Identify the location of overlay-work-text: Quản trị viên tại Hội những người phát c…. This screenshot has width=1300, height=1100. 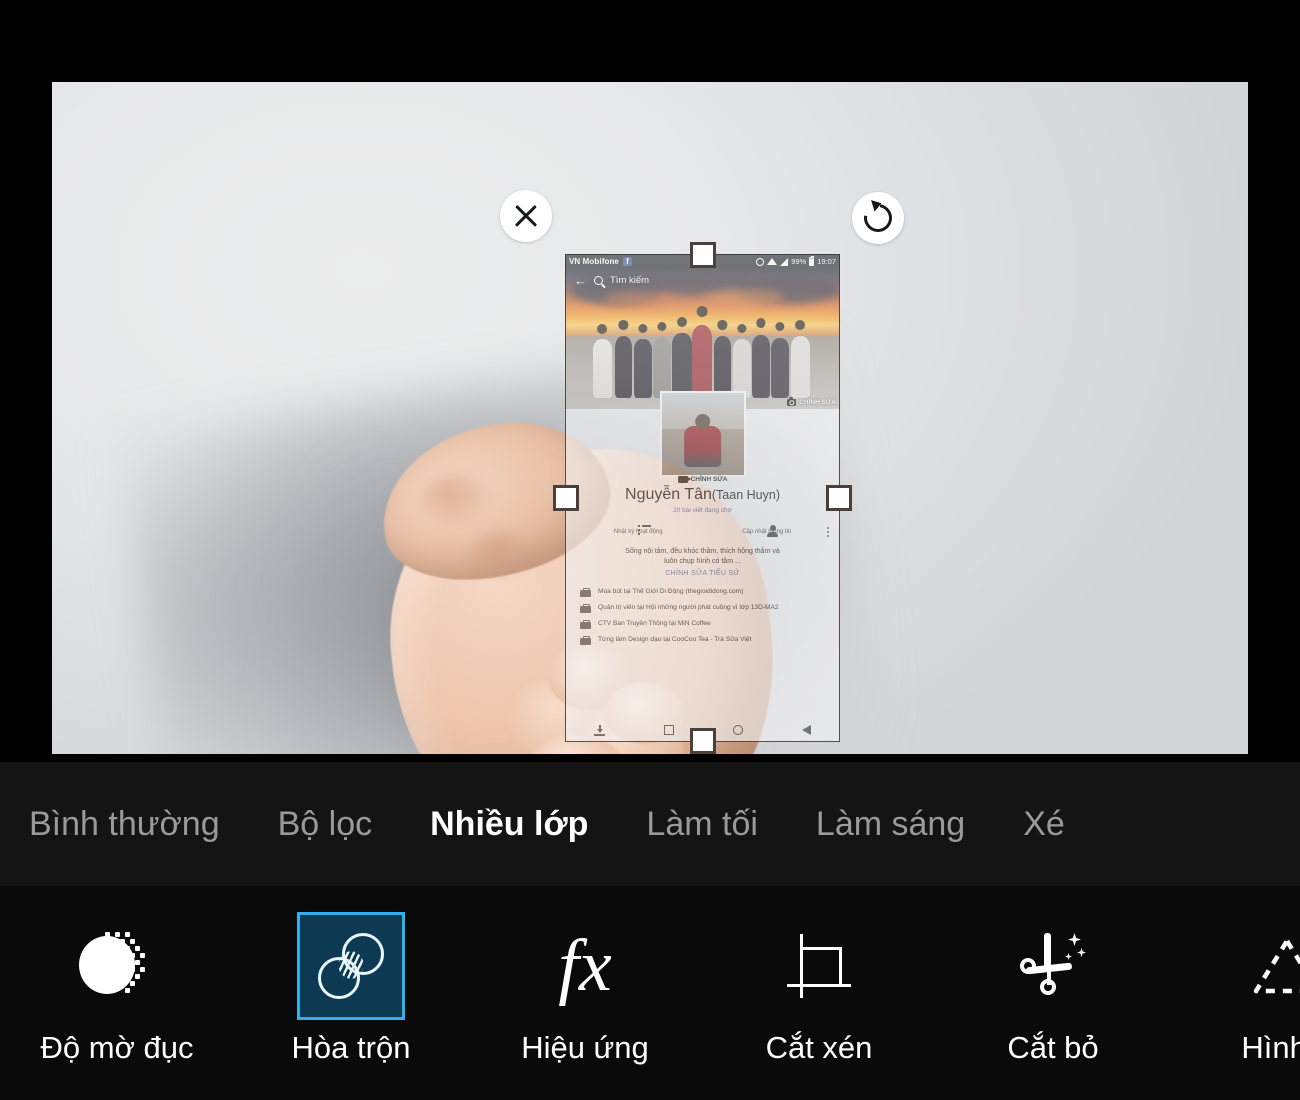
(688, 608).